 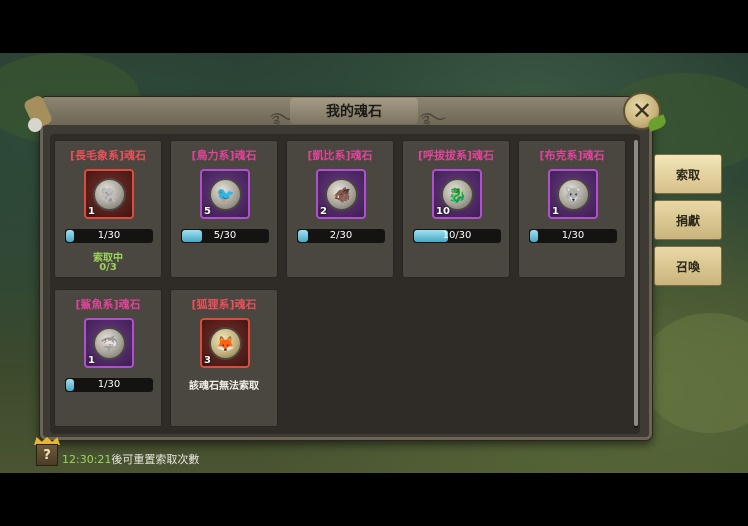 I want to click on soulstone-frame: 🐺 1, so click(x=573, y=194).